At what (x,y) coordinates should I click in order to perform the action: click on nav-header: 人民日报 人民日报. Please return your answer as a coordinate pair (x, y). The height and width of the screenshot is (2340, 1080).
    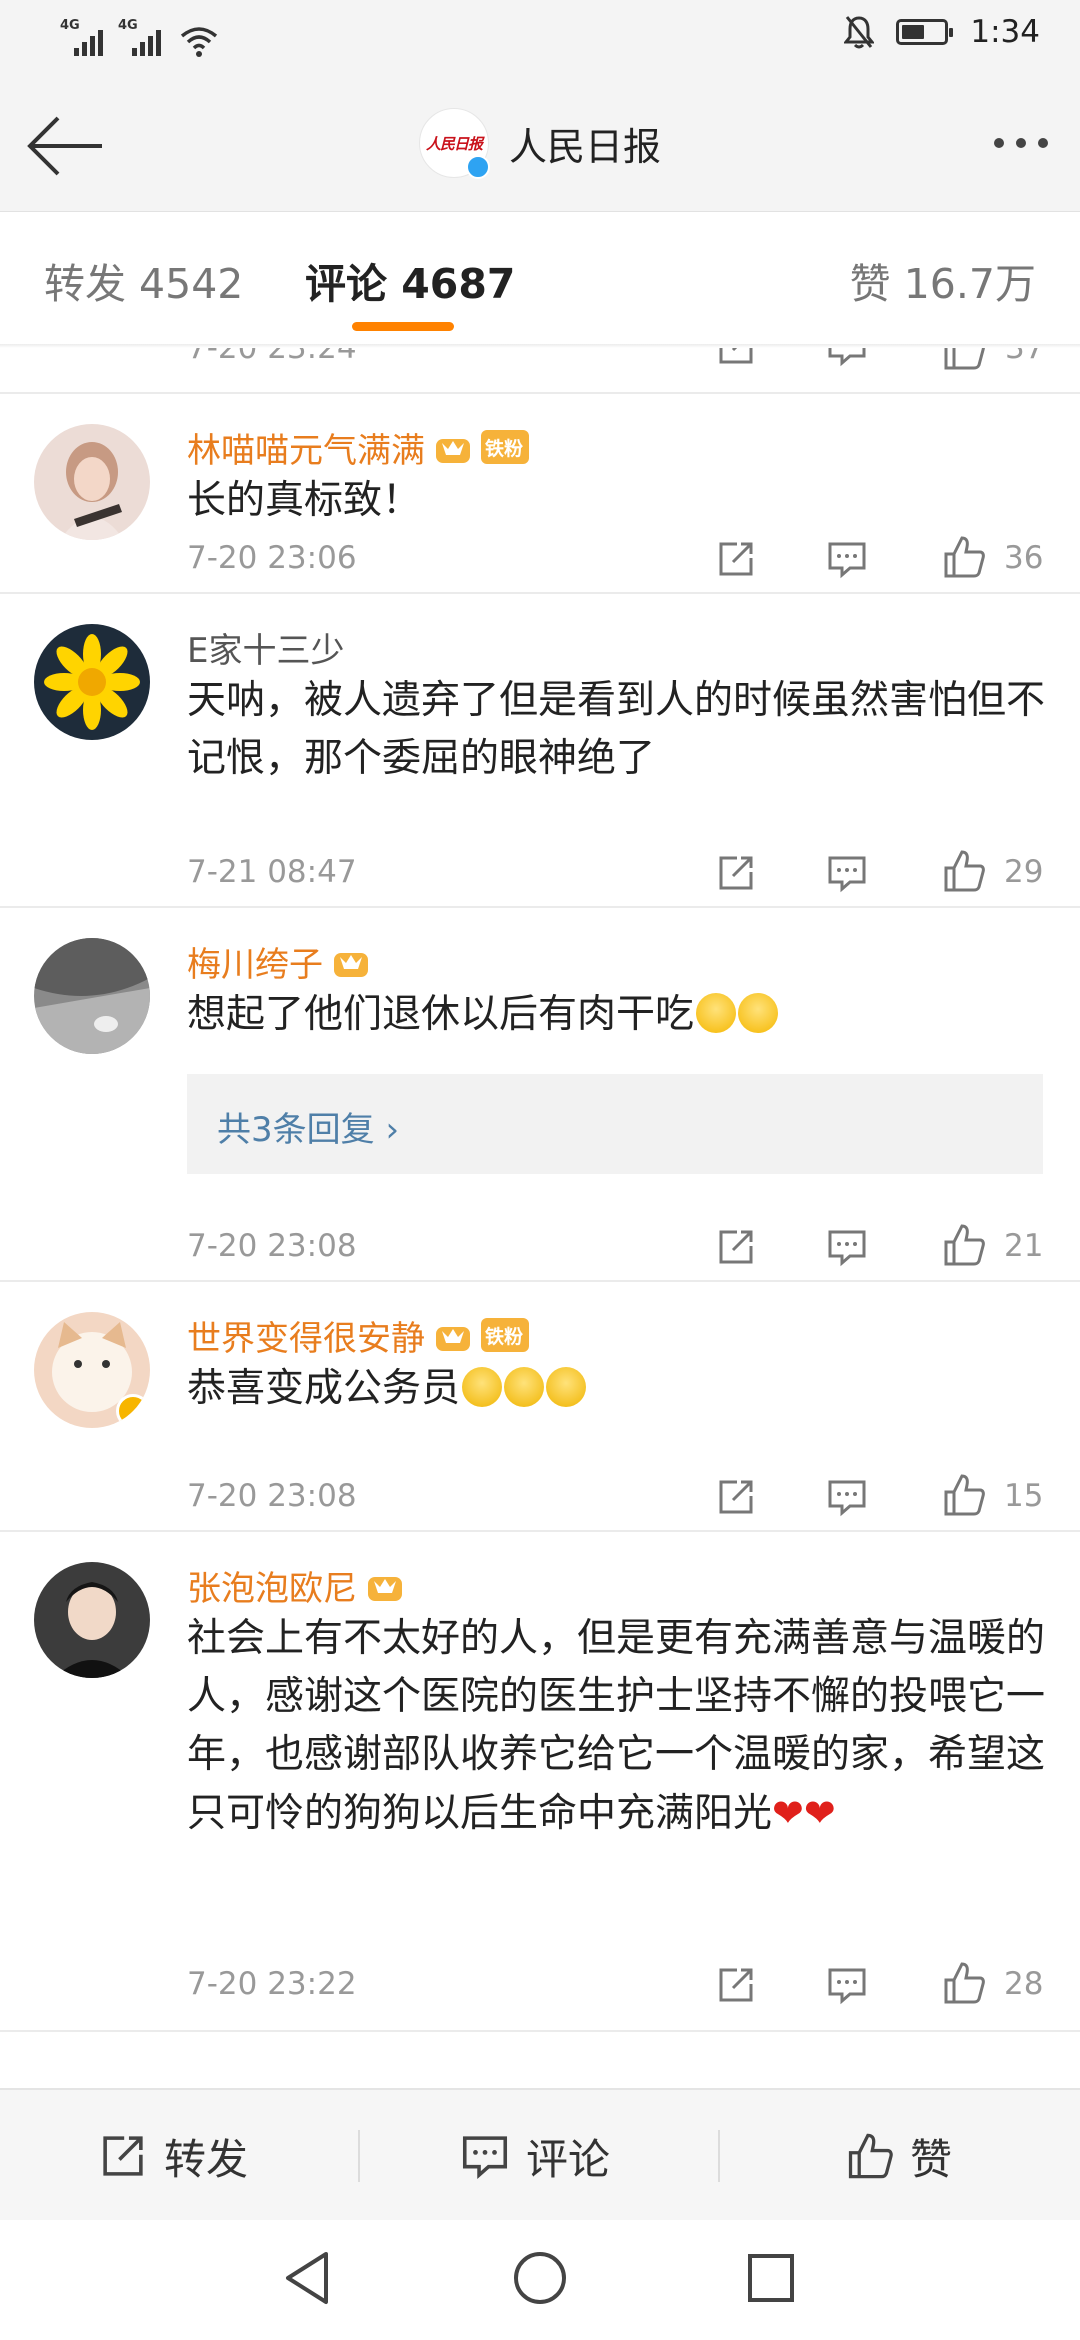
    Looking at the image, I should click on (540, 146).